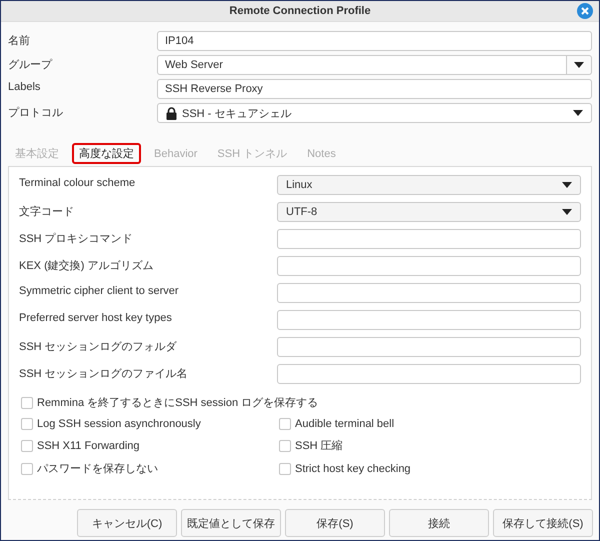 This screenshot has height=541, width=600. I want to click on field-label: 名前, so click(19, 41).